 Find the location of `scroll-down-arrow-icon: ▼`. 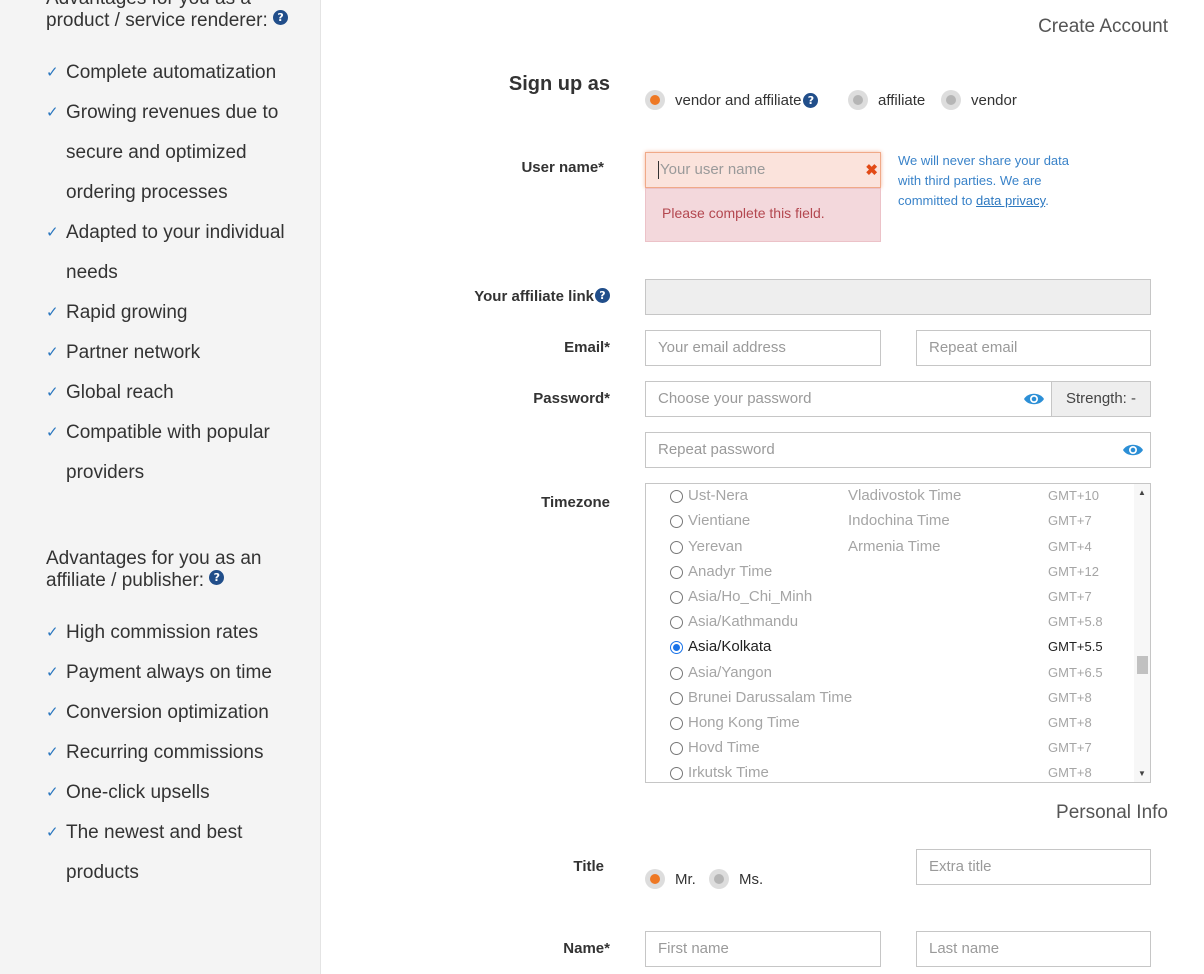

scroll-down-arrow-icon: ▼ is located at coordinates (1142, 773).